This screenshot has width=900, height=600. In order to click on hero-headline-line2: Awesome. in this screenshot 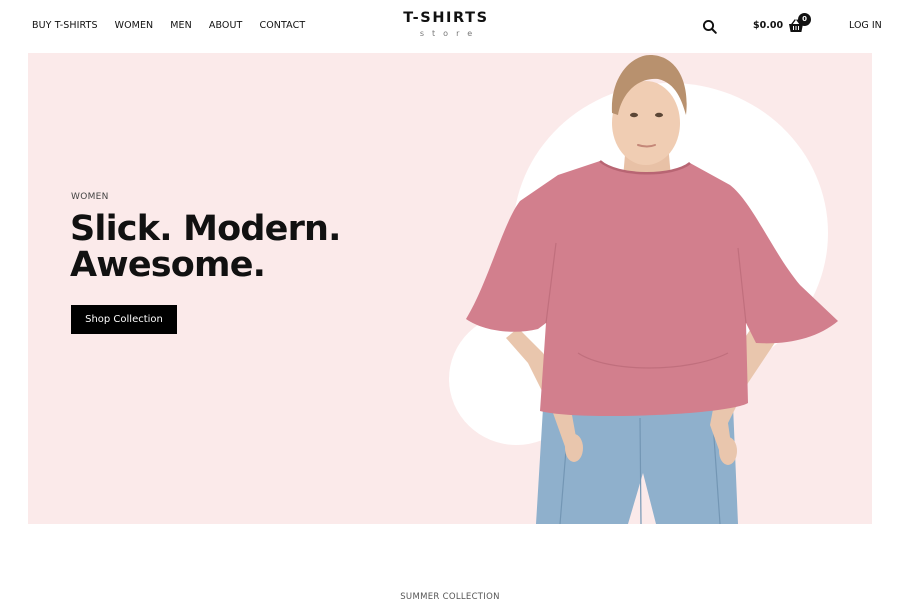, I will do `click(168, 265)`.